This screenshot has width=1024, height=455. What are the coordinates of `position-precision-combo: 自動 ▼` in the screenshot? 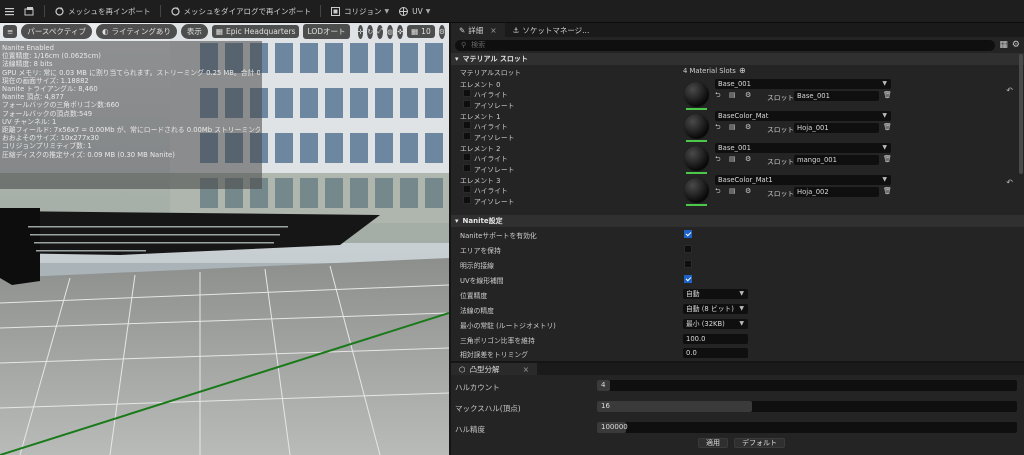 It's located at (715, 294).